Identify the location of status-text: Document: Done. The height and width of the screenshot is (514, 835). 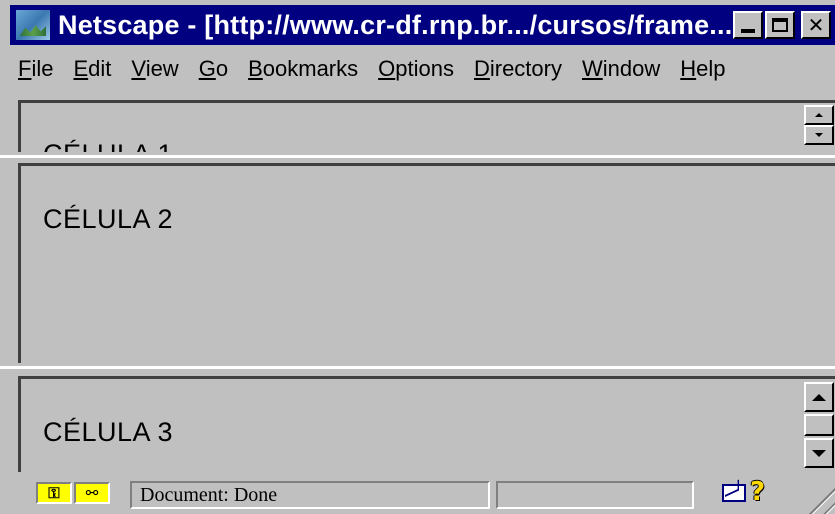
(310, 495).